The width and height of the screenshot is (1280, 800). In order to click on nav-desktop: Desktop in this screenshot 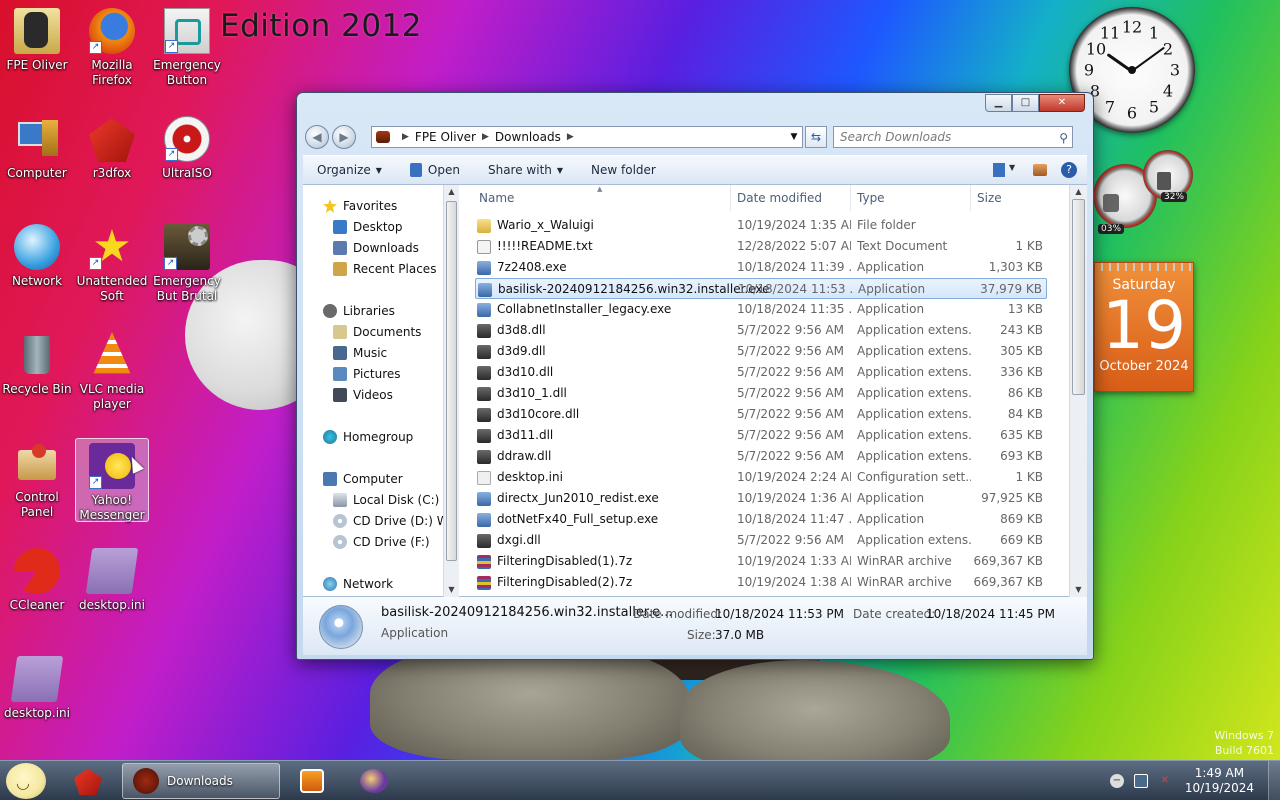, I will do `click(368, 227)`.